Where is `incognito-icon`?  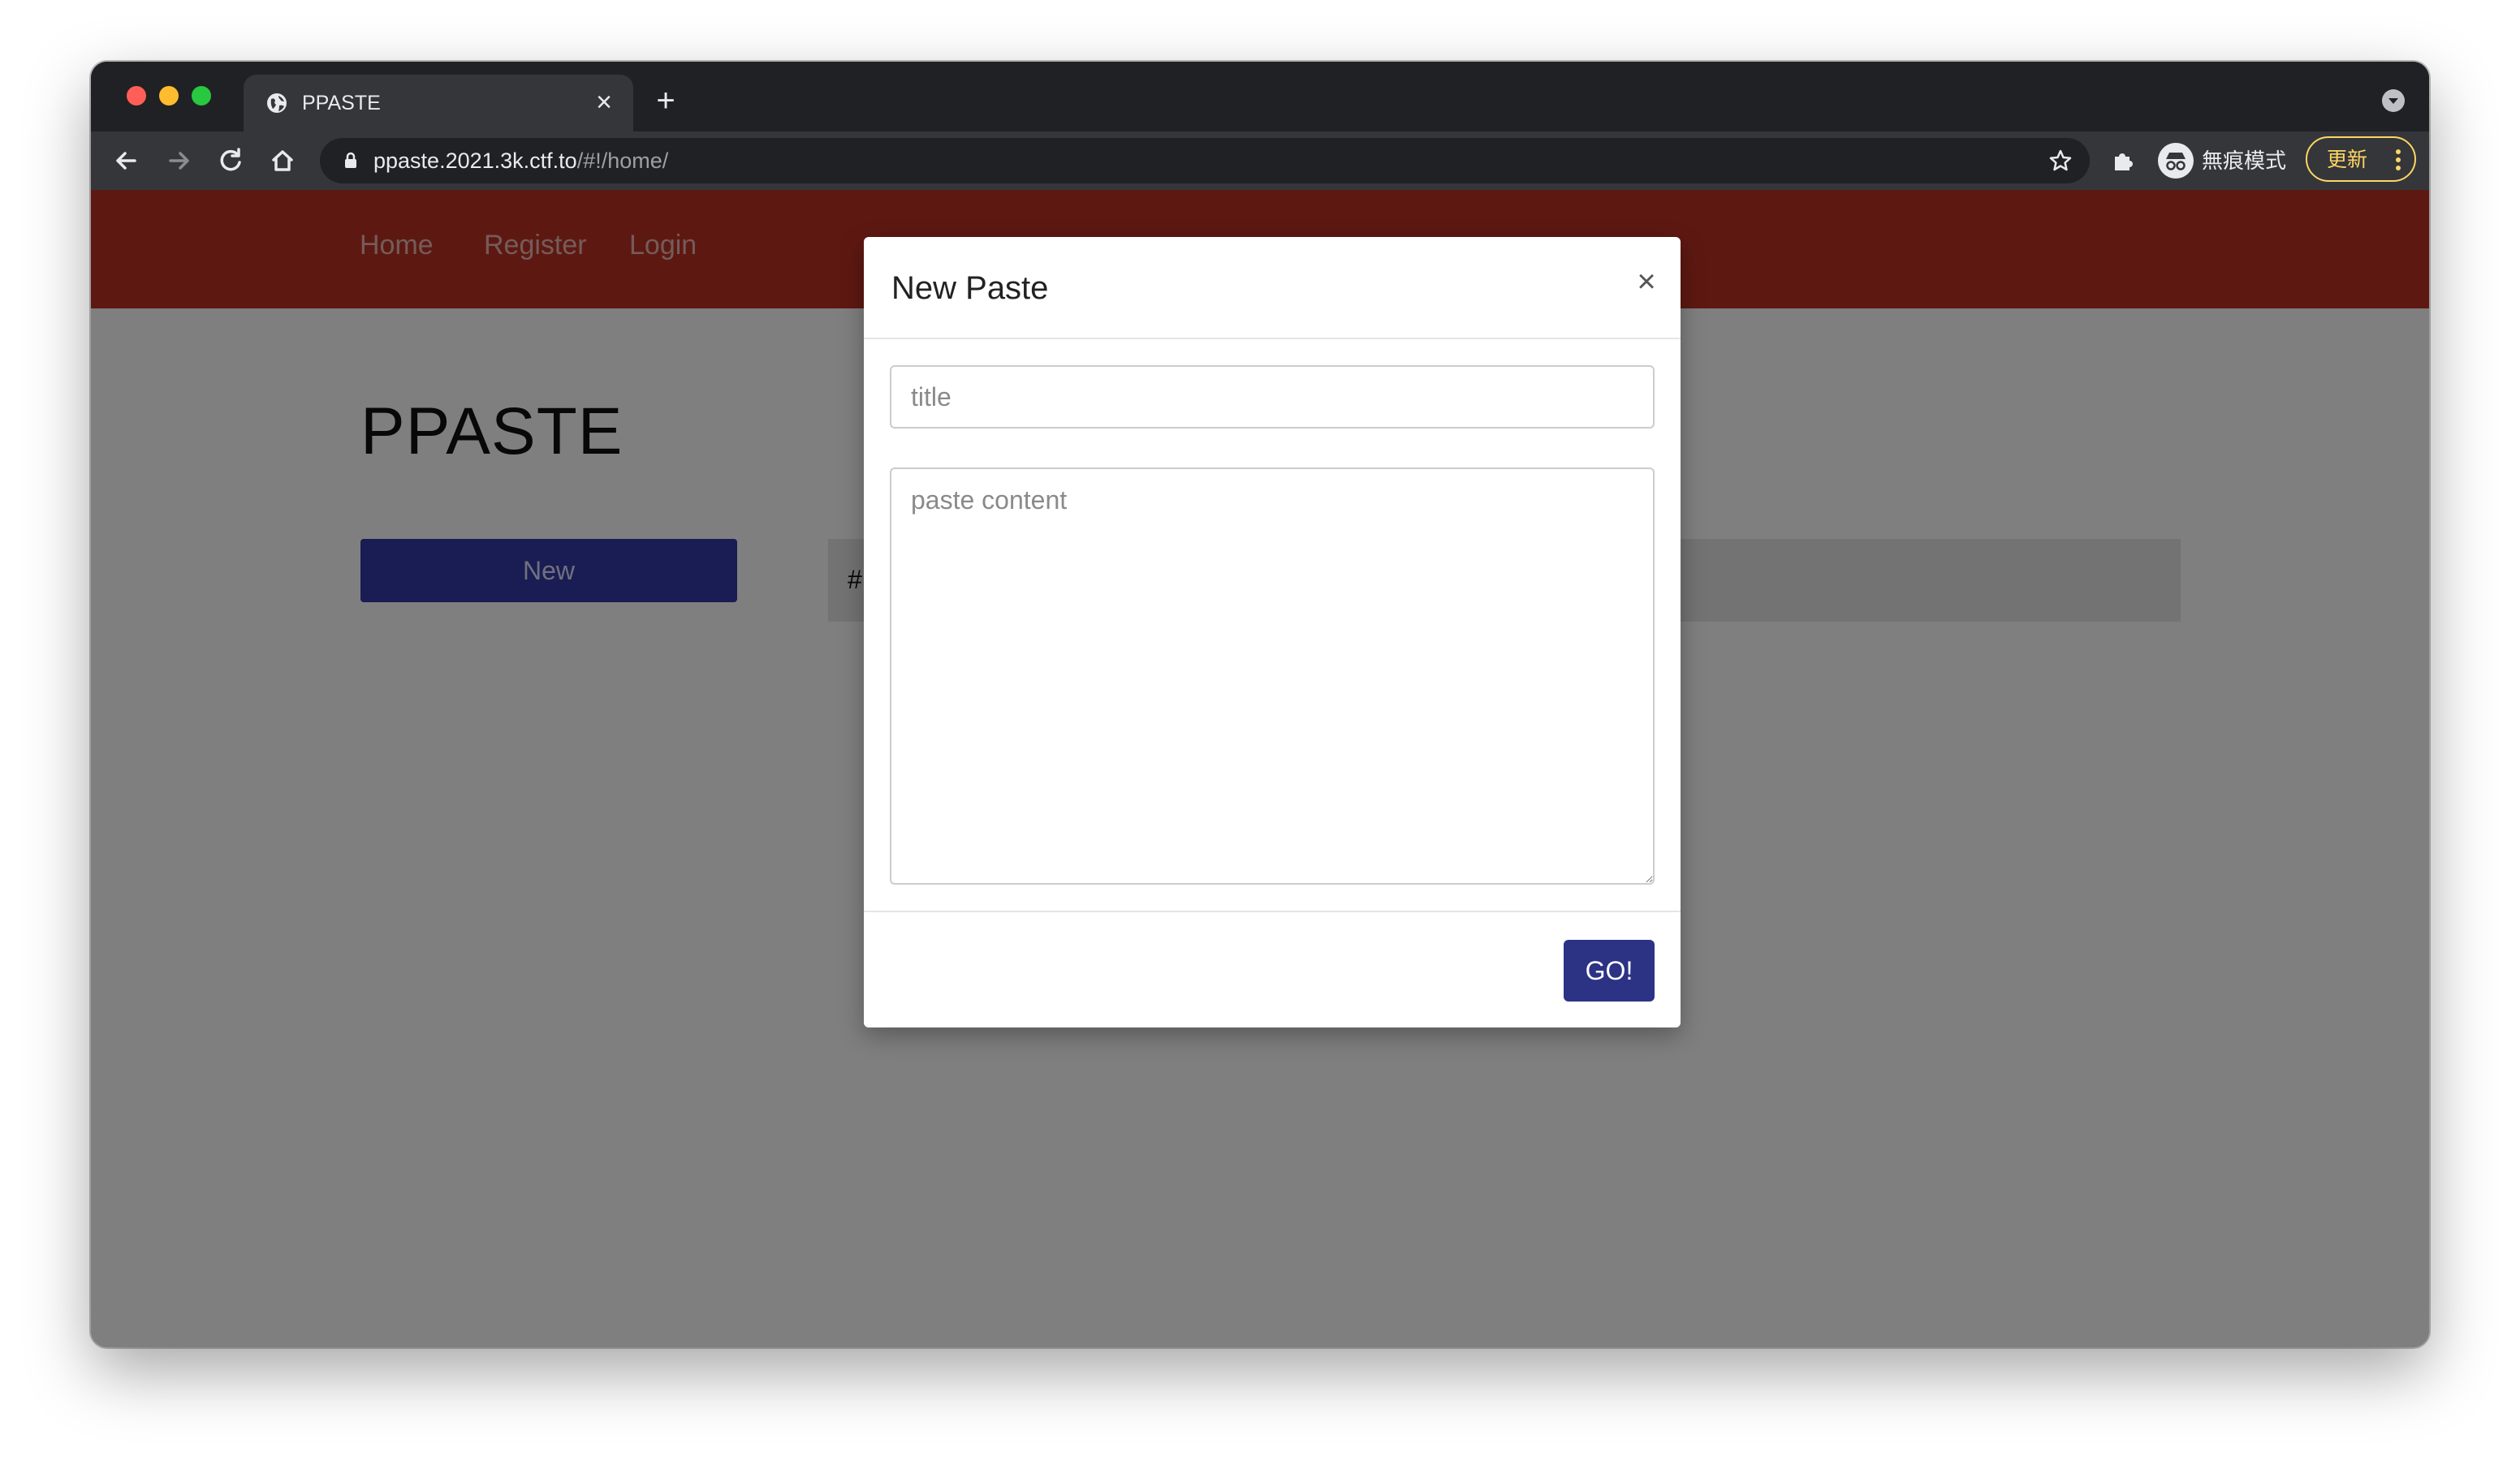 incognito-icon is located at coordinates (2176, 161).